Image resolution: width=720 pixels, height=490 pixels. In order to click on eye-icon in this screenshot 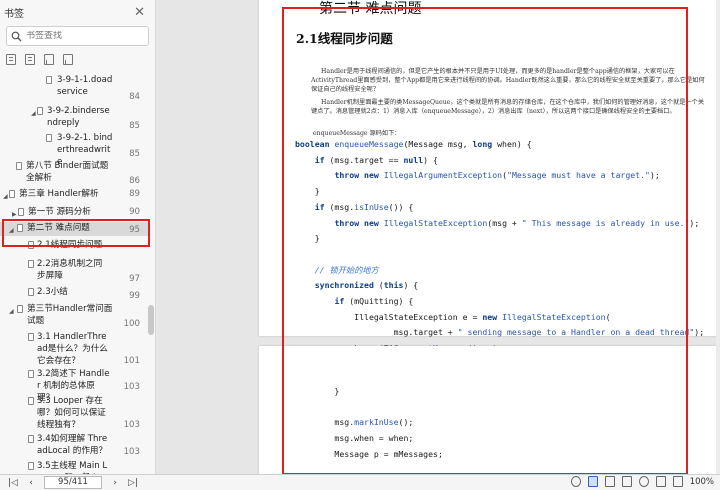, I will do `click(575, 481)`.